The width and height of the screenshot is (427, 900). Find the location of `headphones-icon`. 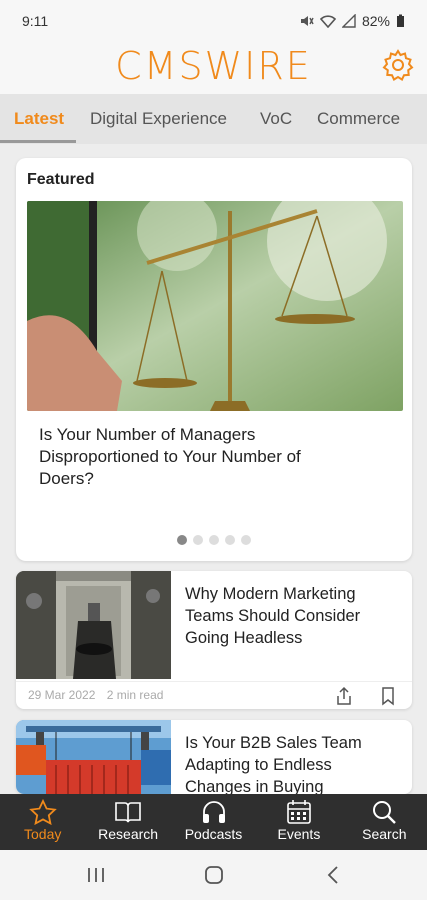

headphones-icon is located at coordinates (213, 812).